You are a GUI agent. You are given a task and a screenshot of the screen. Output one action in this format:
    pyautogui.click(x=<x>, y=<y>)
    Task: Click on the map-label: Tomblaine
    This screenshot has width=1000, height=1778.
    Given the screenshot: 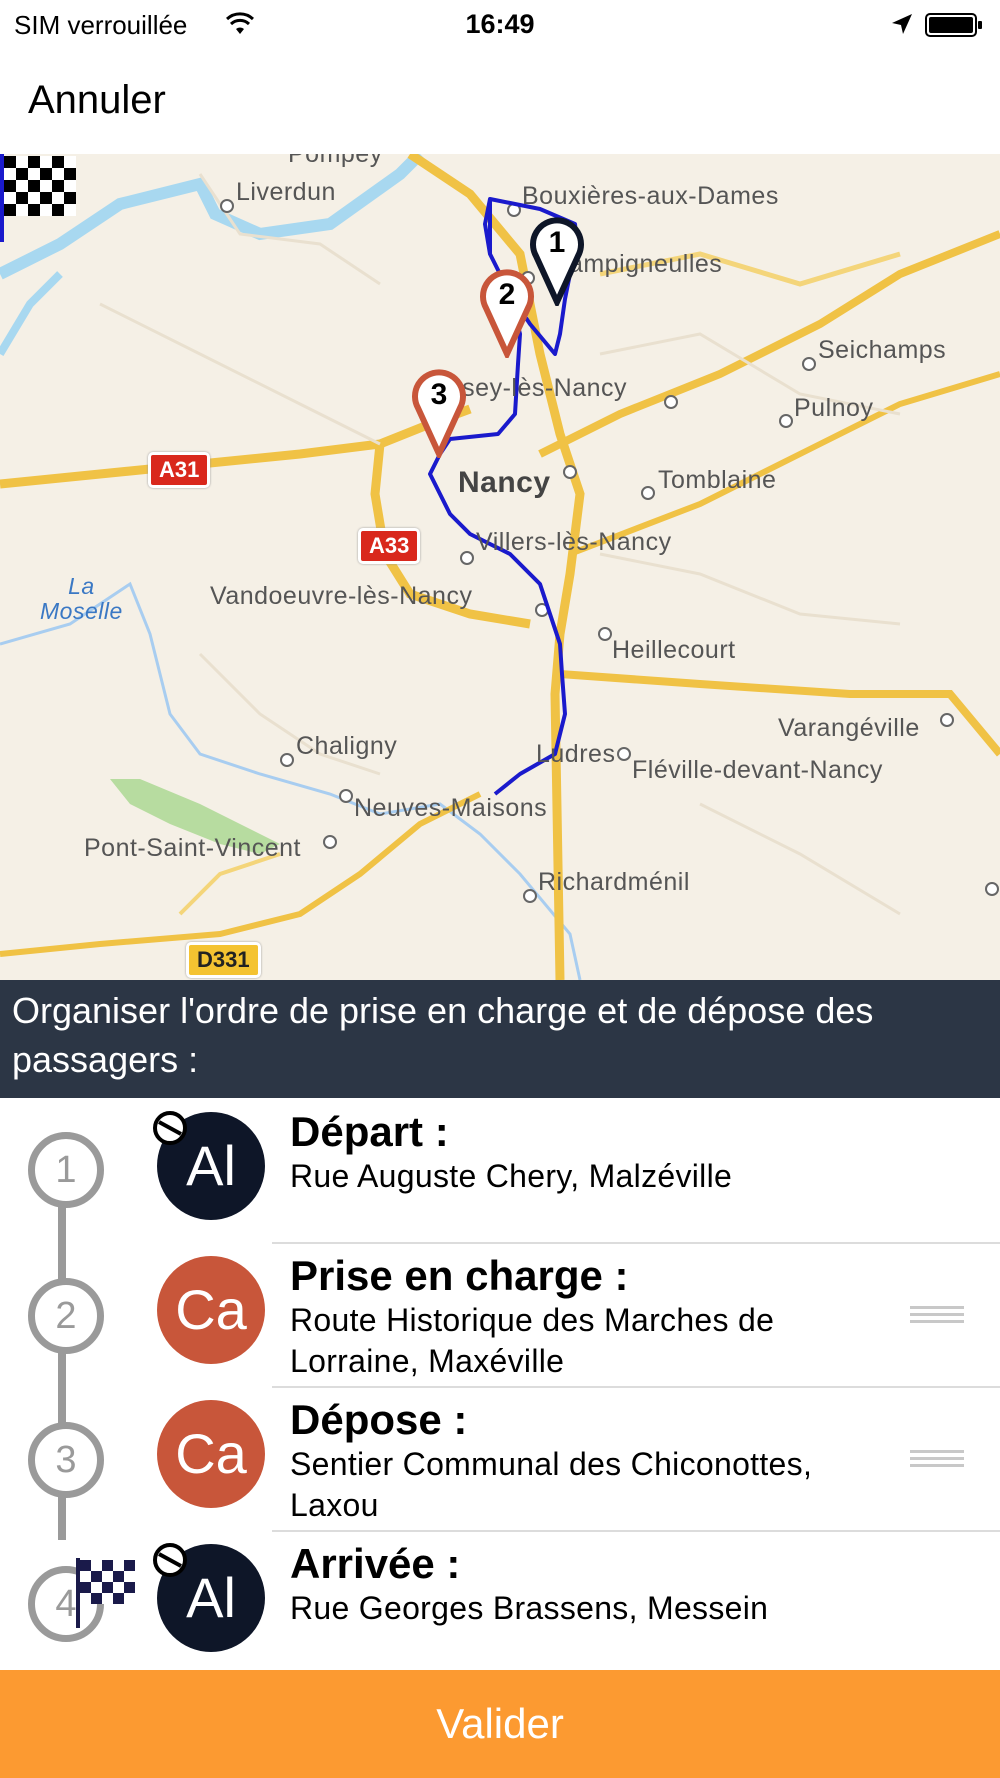 What is the action you would take?
    pyautogui.click(x=717, y=480)
    